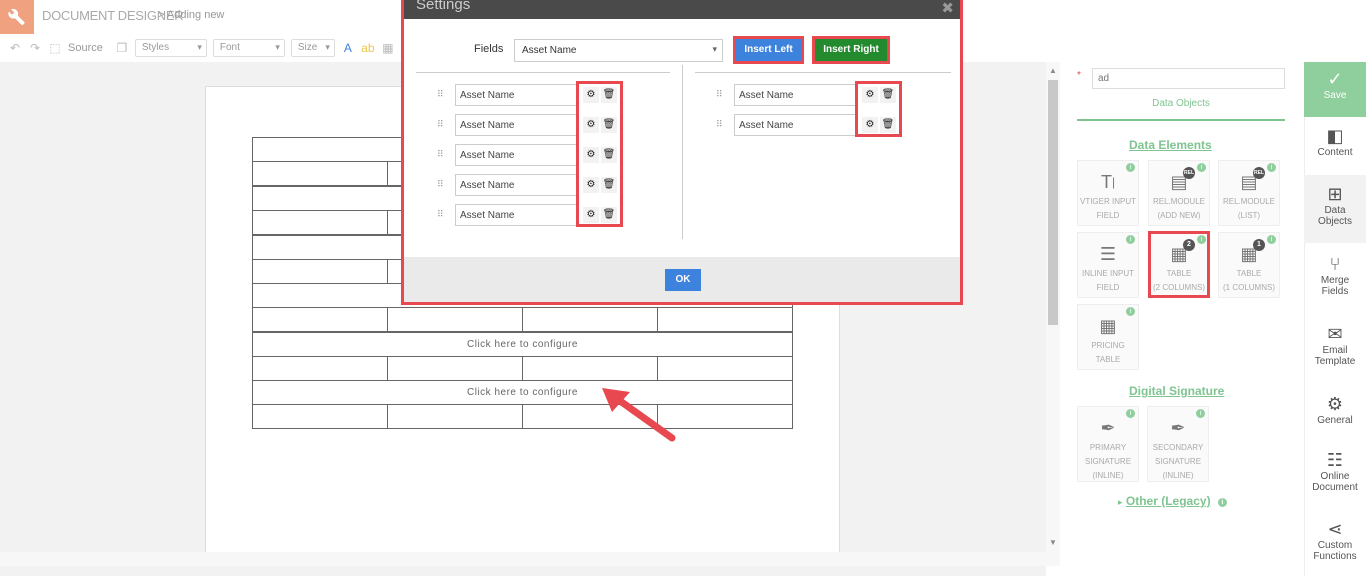  What do you see at coordinates (1335, 89) in the screenshot?
I see `sidebar-item-save: ✓ Save` at bounding box center [1335, 89].